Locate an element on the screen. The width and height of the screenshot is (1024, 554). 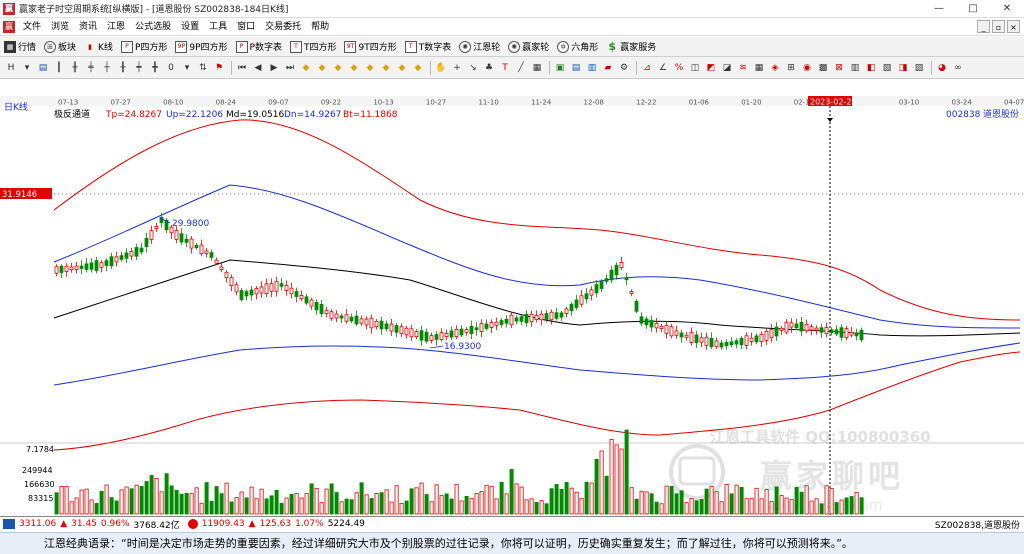
candle-icon: ╫ is located at coordinates (75, 68).